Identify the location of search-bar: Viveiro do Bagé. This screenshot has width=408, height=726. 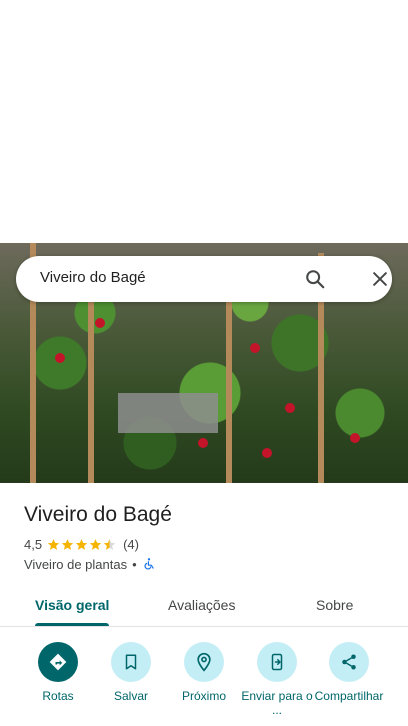
(204, 279).